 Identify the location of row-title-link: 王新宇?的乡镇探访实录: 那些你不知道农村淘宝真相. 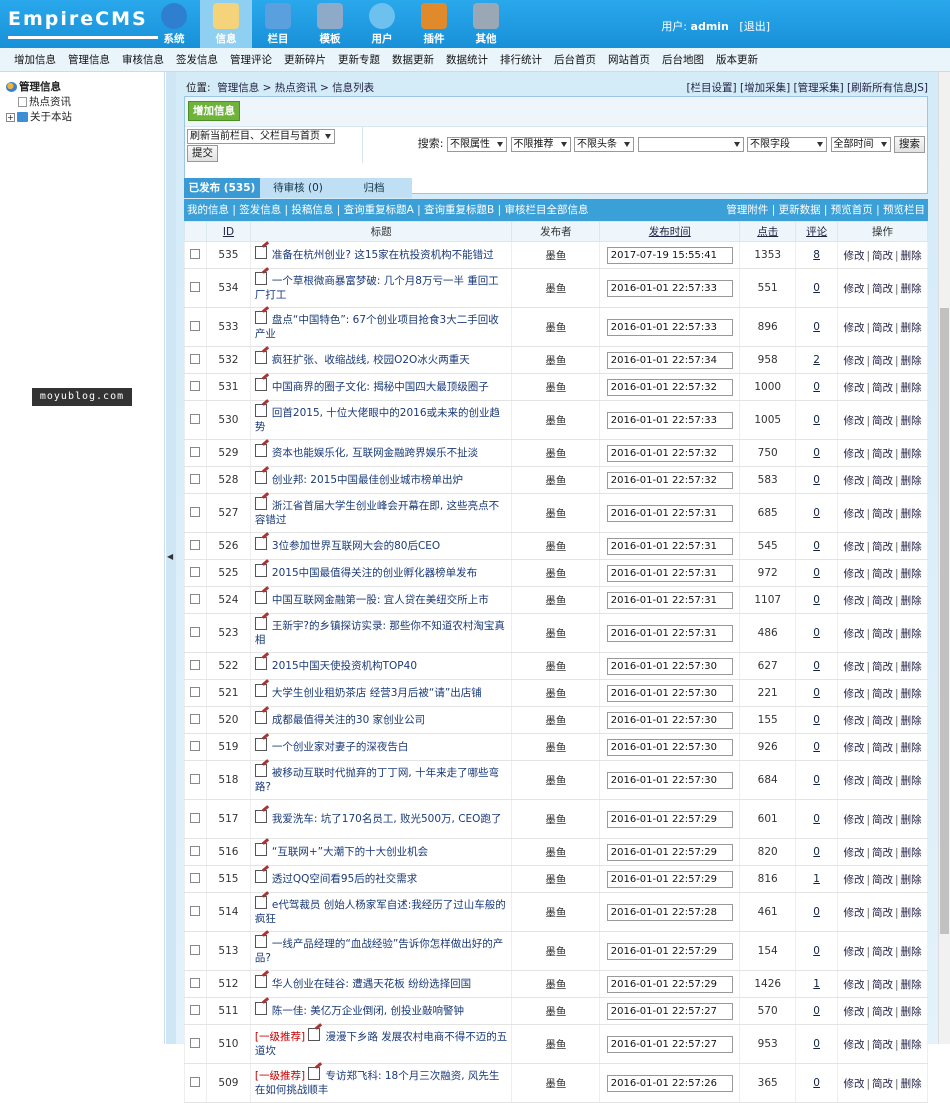
(380, 633).